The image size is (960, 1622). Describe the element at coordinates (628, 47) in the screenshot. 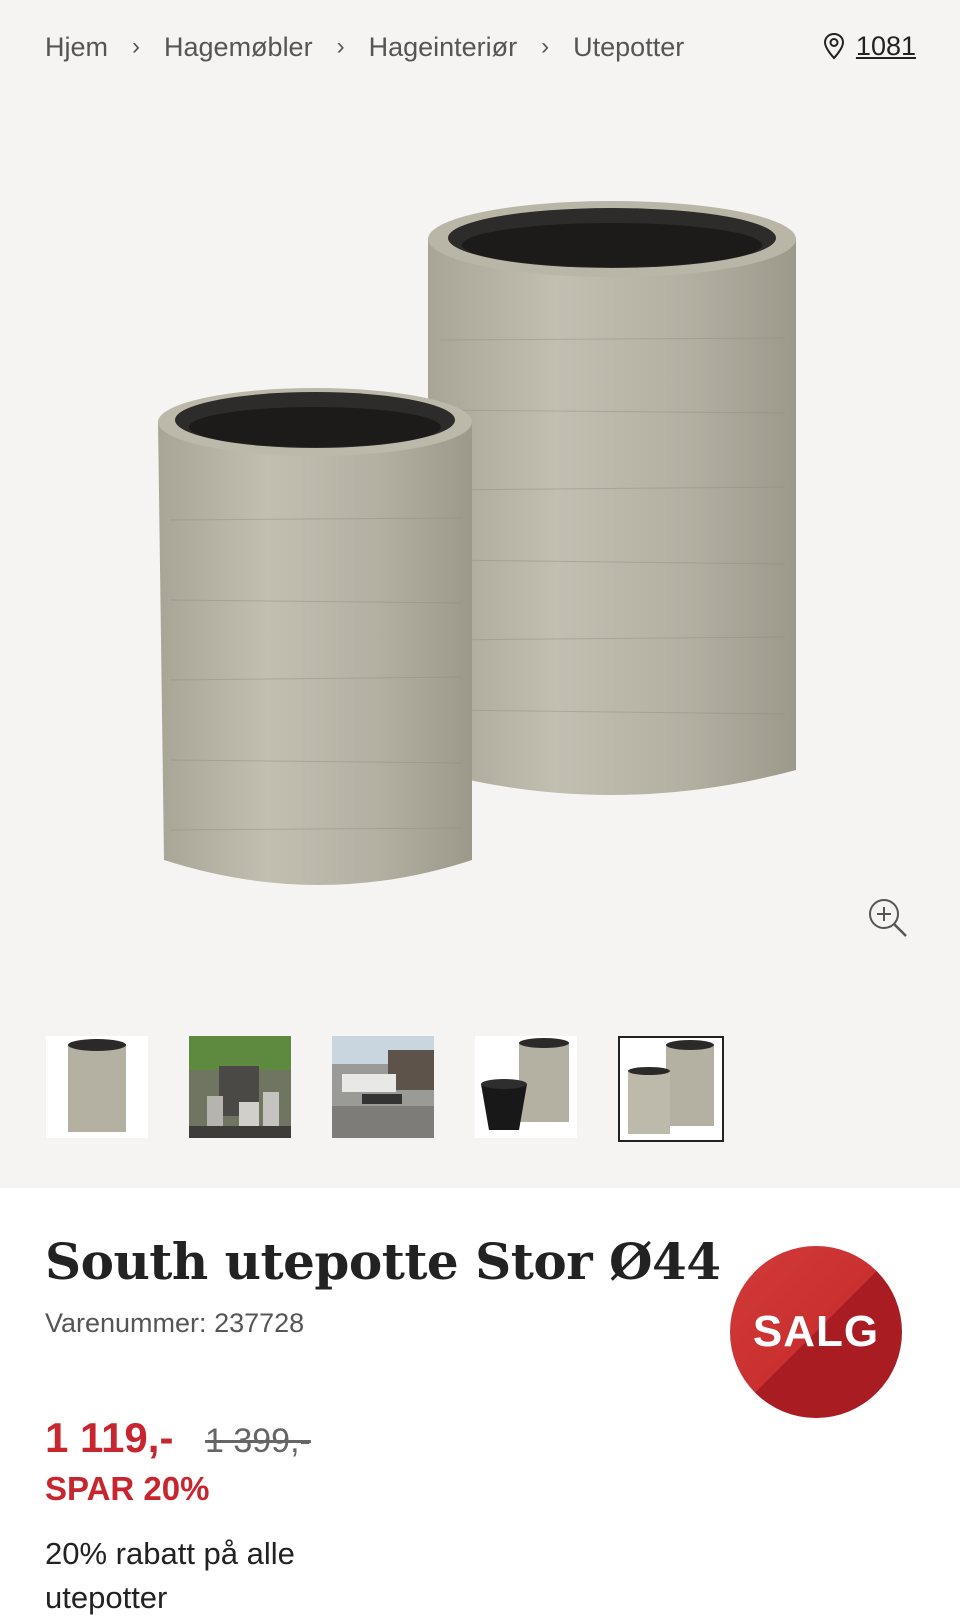

I see `breadcrumb-outdoor-pots: Utepotter` at that location.